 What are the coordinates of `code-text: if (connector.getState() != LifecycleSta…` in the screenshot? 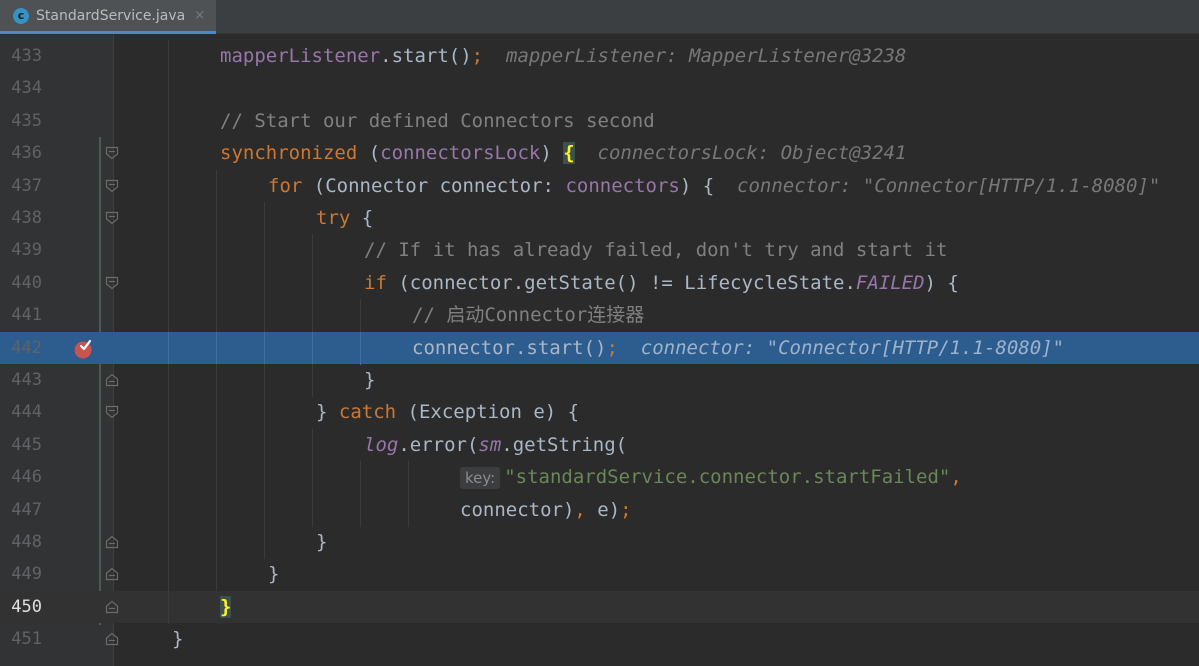 It's located at (661, 283).